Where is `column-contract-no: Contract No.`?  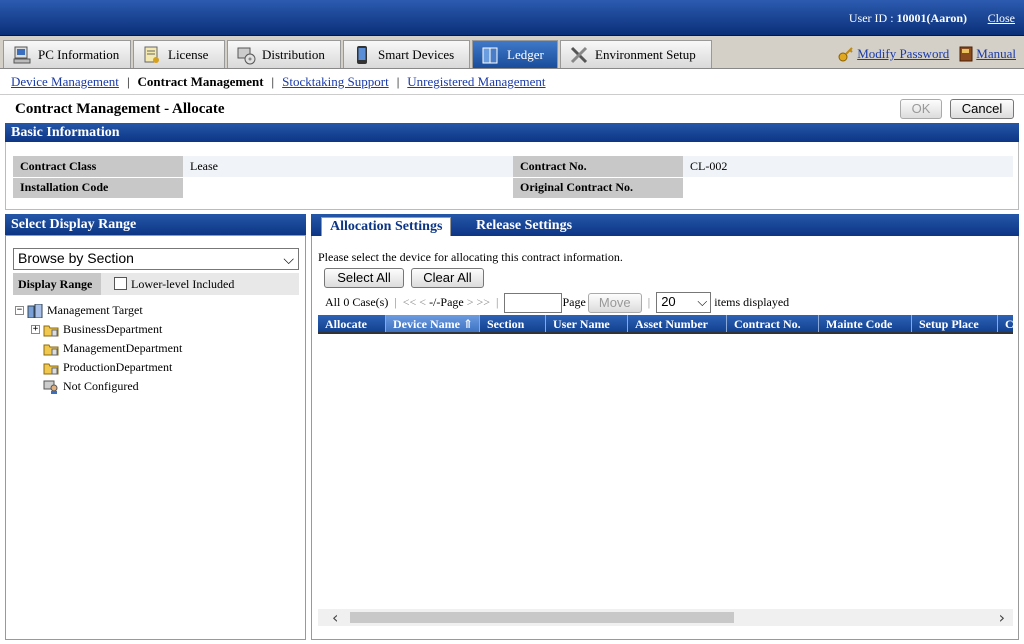
column-contract-no: Contract No. is located at coordinates (773, 323).